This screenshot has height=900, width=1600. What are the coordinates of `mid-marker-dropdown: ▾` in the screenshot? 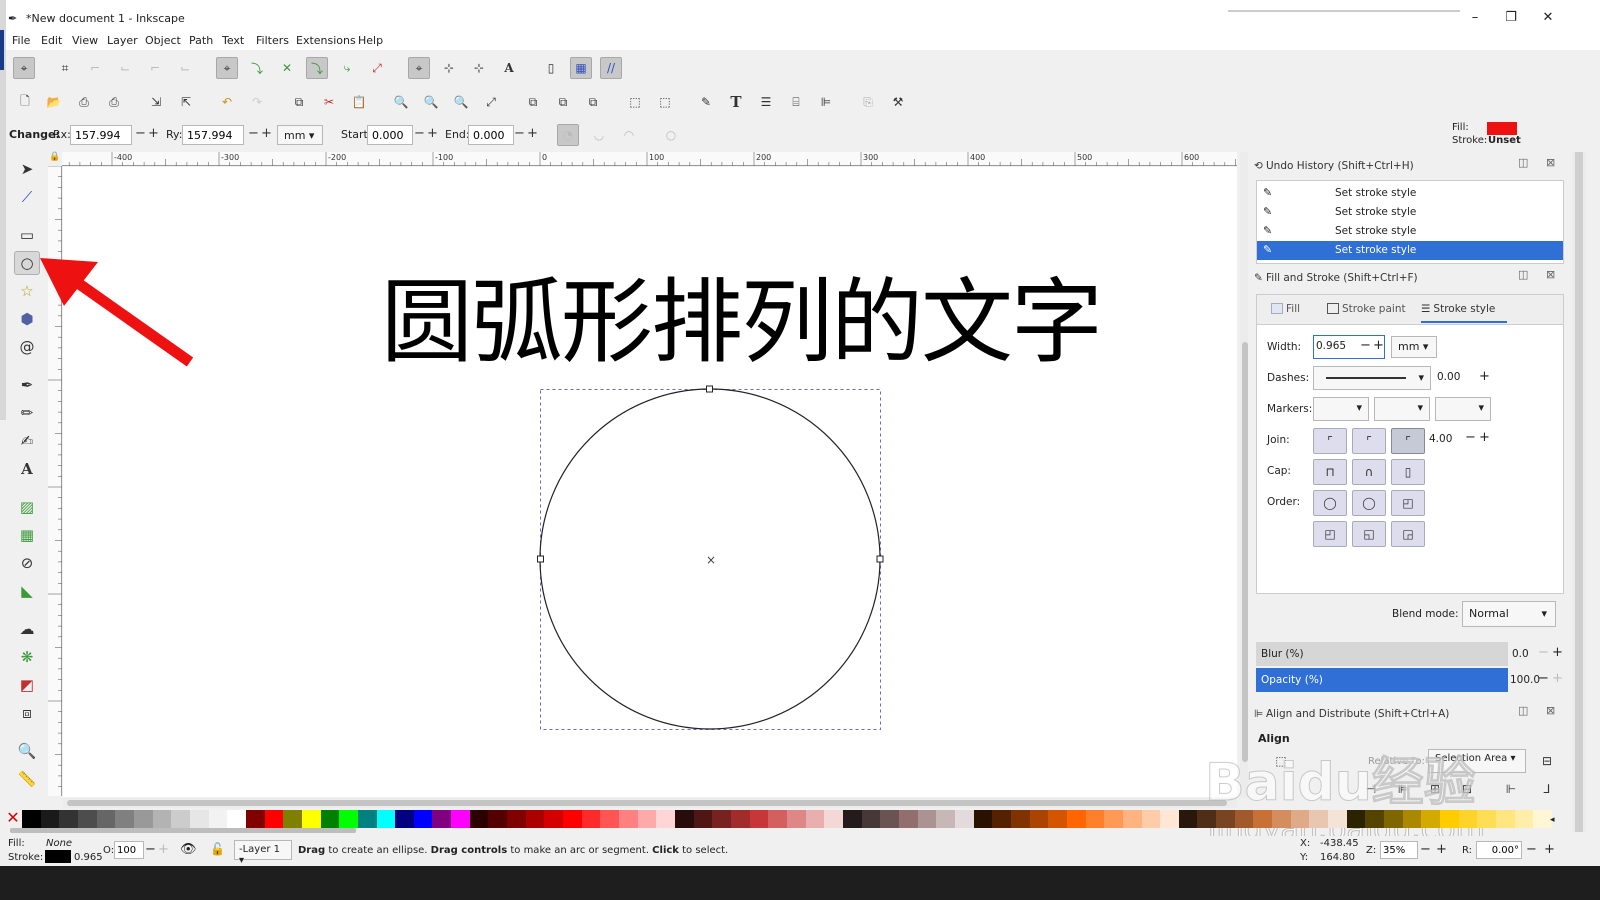 It's located at (1402, 409).